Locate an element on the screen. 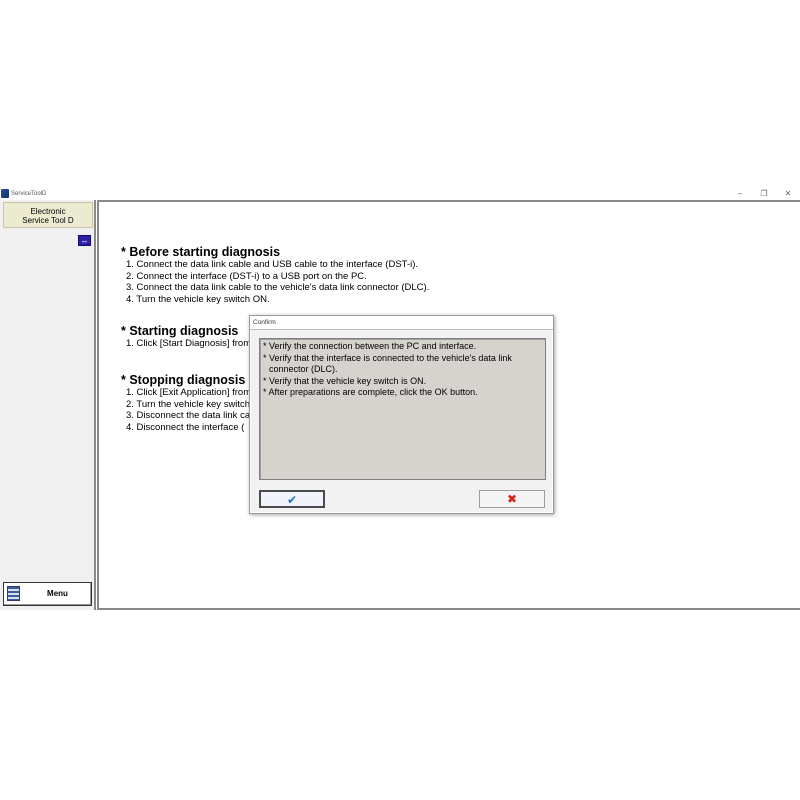 The image size is (800, 800). window-title: ServiceToolD is located at coordinates (29, 194).